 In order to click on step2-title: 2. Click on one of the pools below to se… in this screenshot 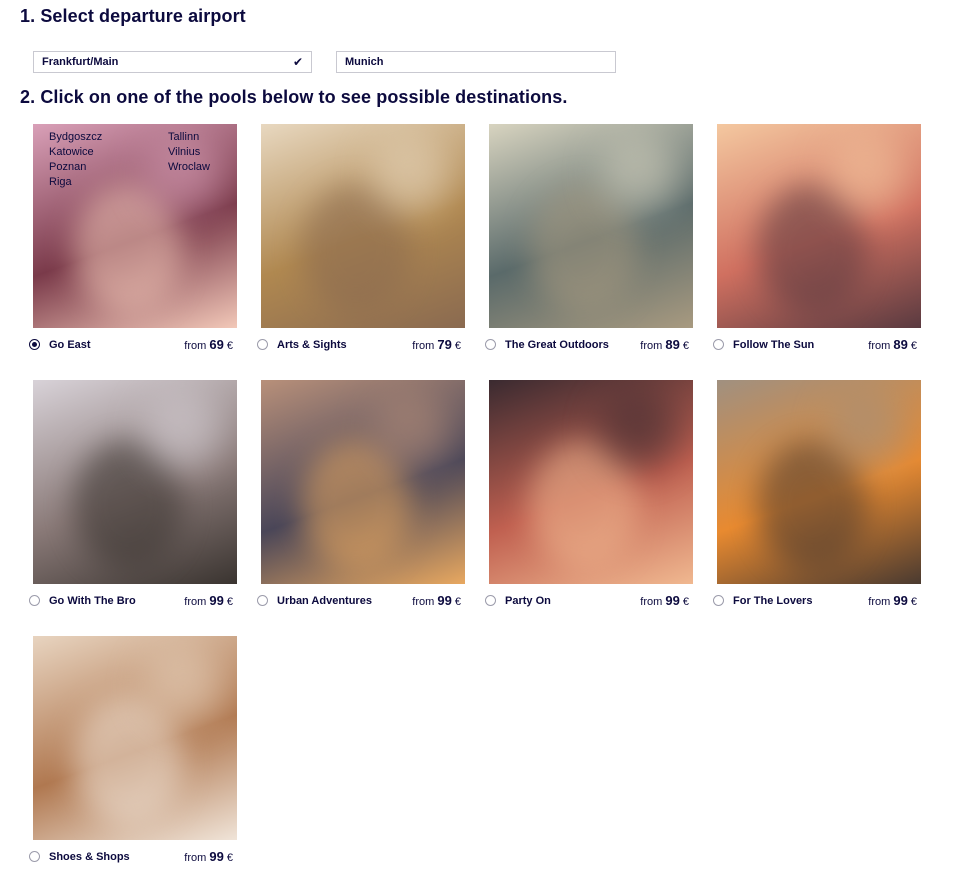, I will do `click(294, 97)`.